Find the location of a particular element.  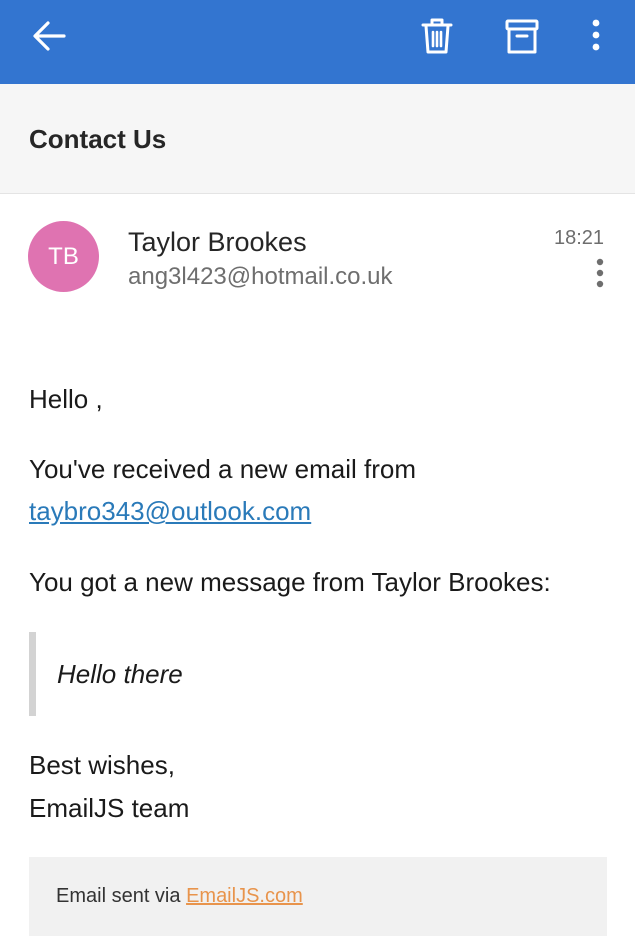

message-more-icon is located at coordinates (600, 274).